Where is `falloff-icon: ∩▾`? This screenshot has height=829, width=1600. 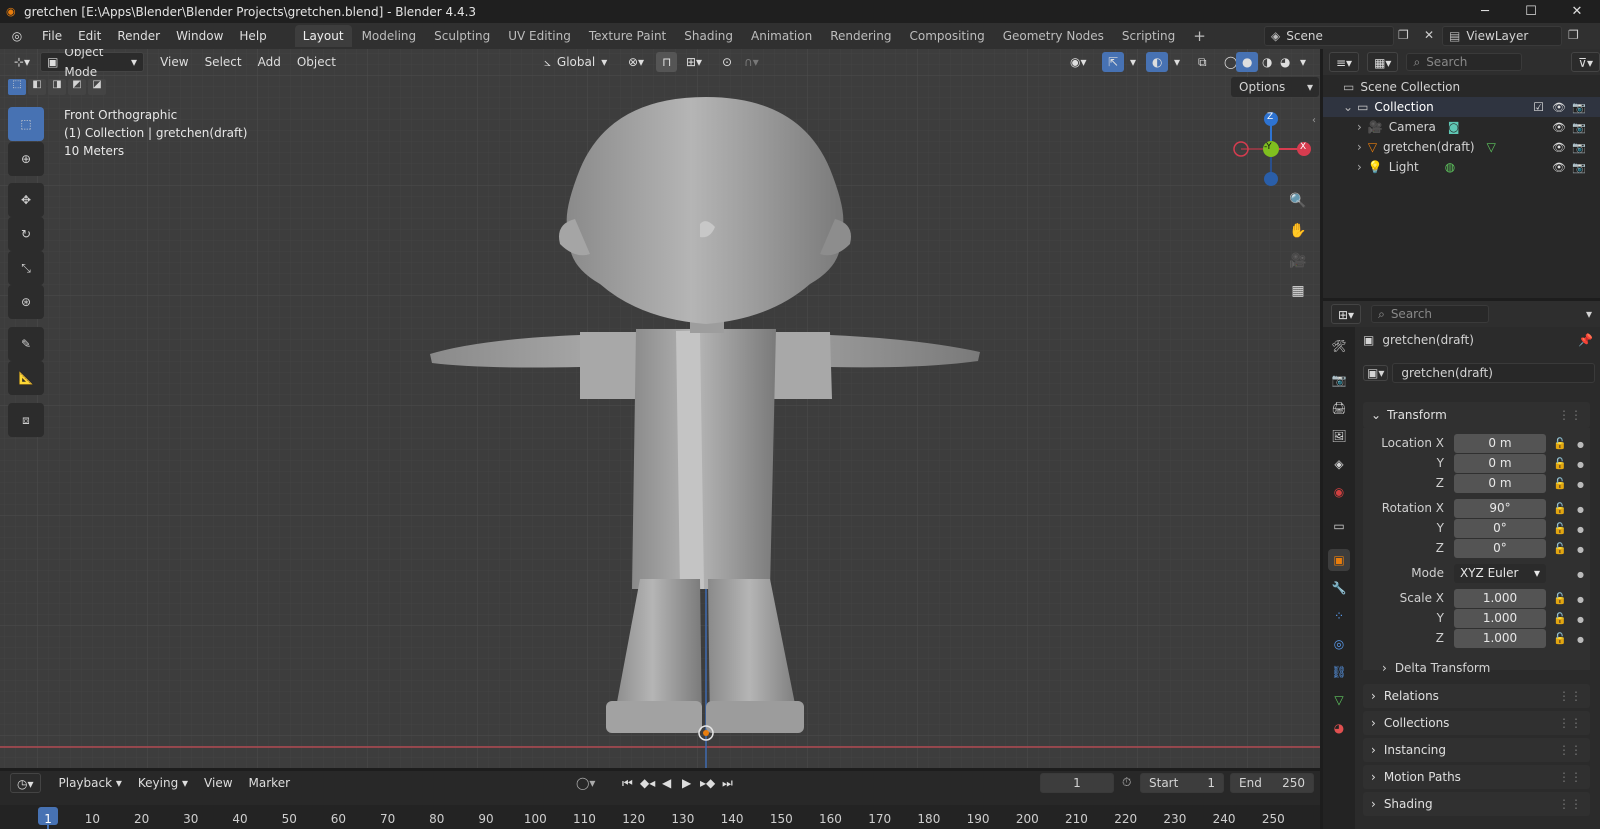
falloff-icon: ∩▾ is located at coordinates (751, 62).